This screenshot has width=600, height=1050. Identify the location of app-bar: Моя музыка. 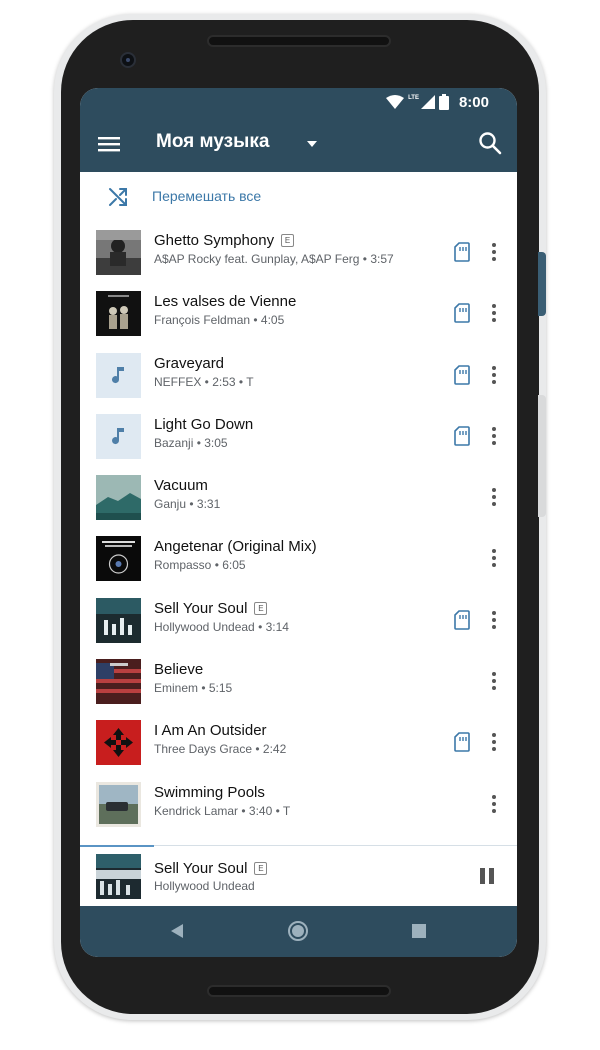
(298, 144).